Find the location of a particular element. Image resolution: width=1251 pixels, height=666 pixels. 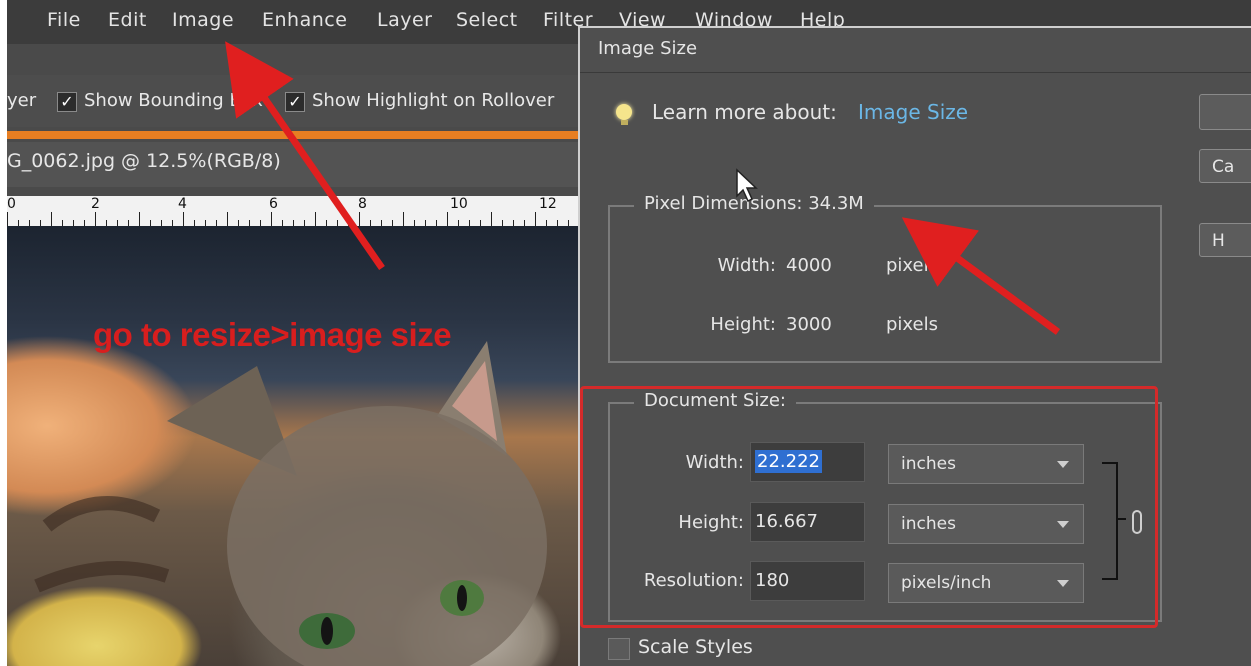

ruler-label: 8 is located at coordinates (362, 204).